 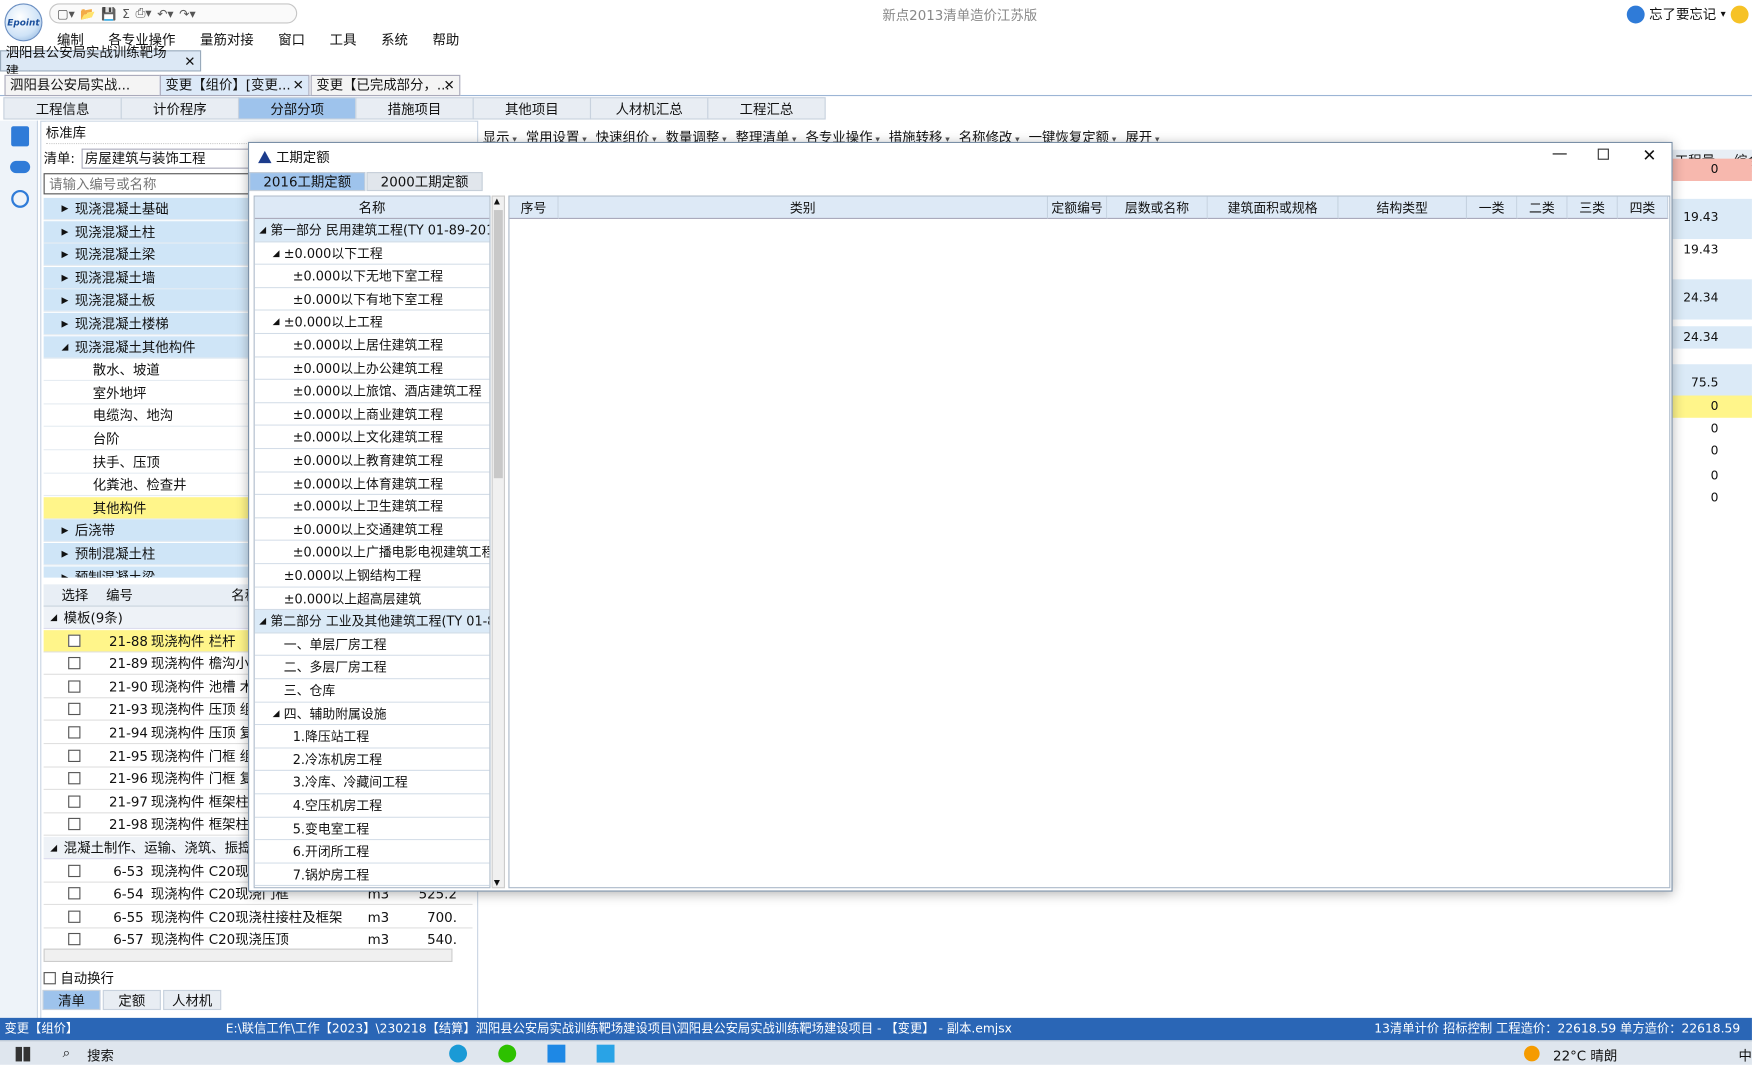 I want to click on table-column-header: 三类, so click(x=1592, y=207).